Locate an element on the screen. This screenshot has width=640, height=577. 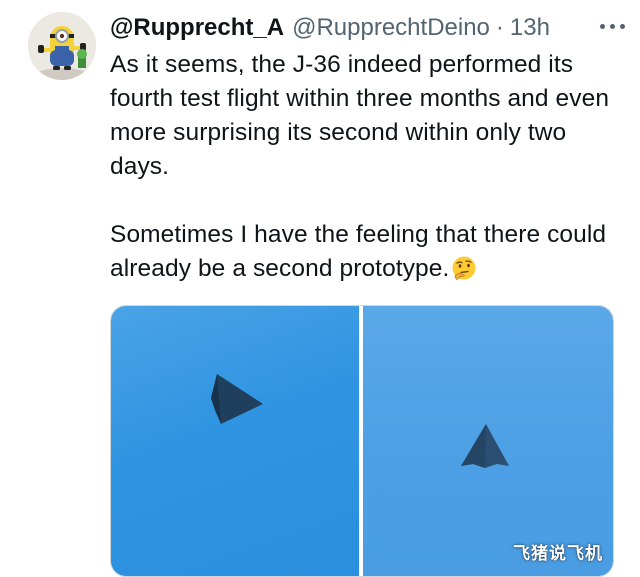
author-display-name: @Rupprecht_A is located at coordinates (197, 28).